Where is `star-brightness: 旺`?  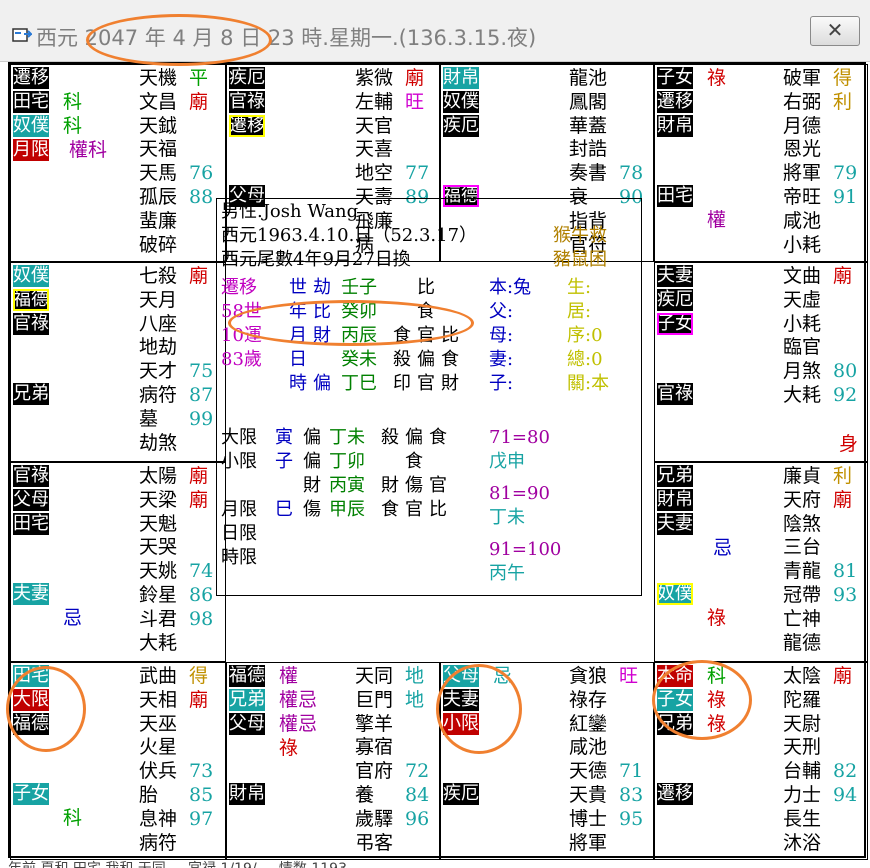
star-brightness: 旺 is located at coordinates (415, 101).